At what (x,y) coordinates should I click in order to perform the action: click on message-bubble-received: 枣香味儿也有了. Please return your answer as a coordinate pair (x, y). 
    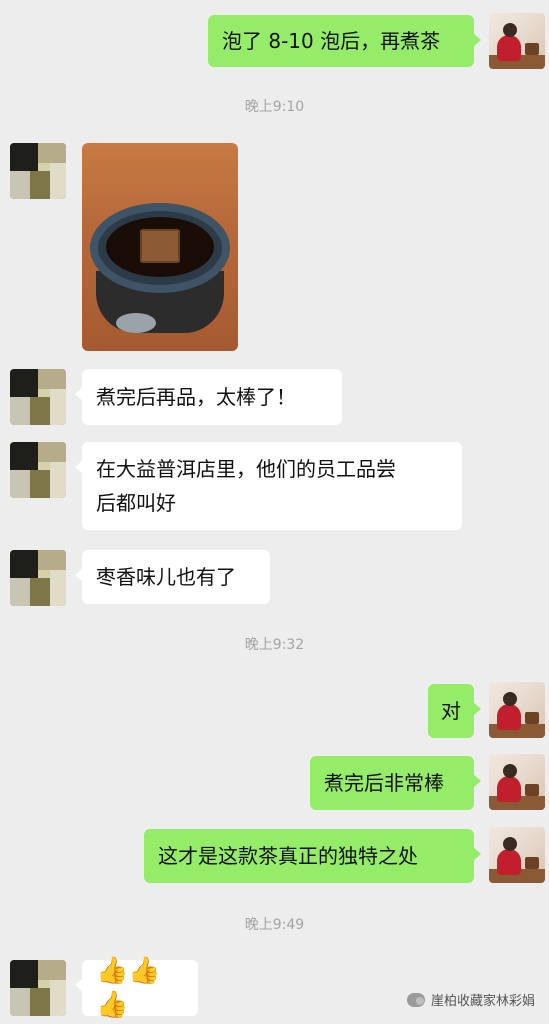
    Looking at the image, I should click on (172, 577).